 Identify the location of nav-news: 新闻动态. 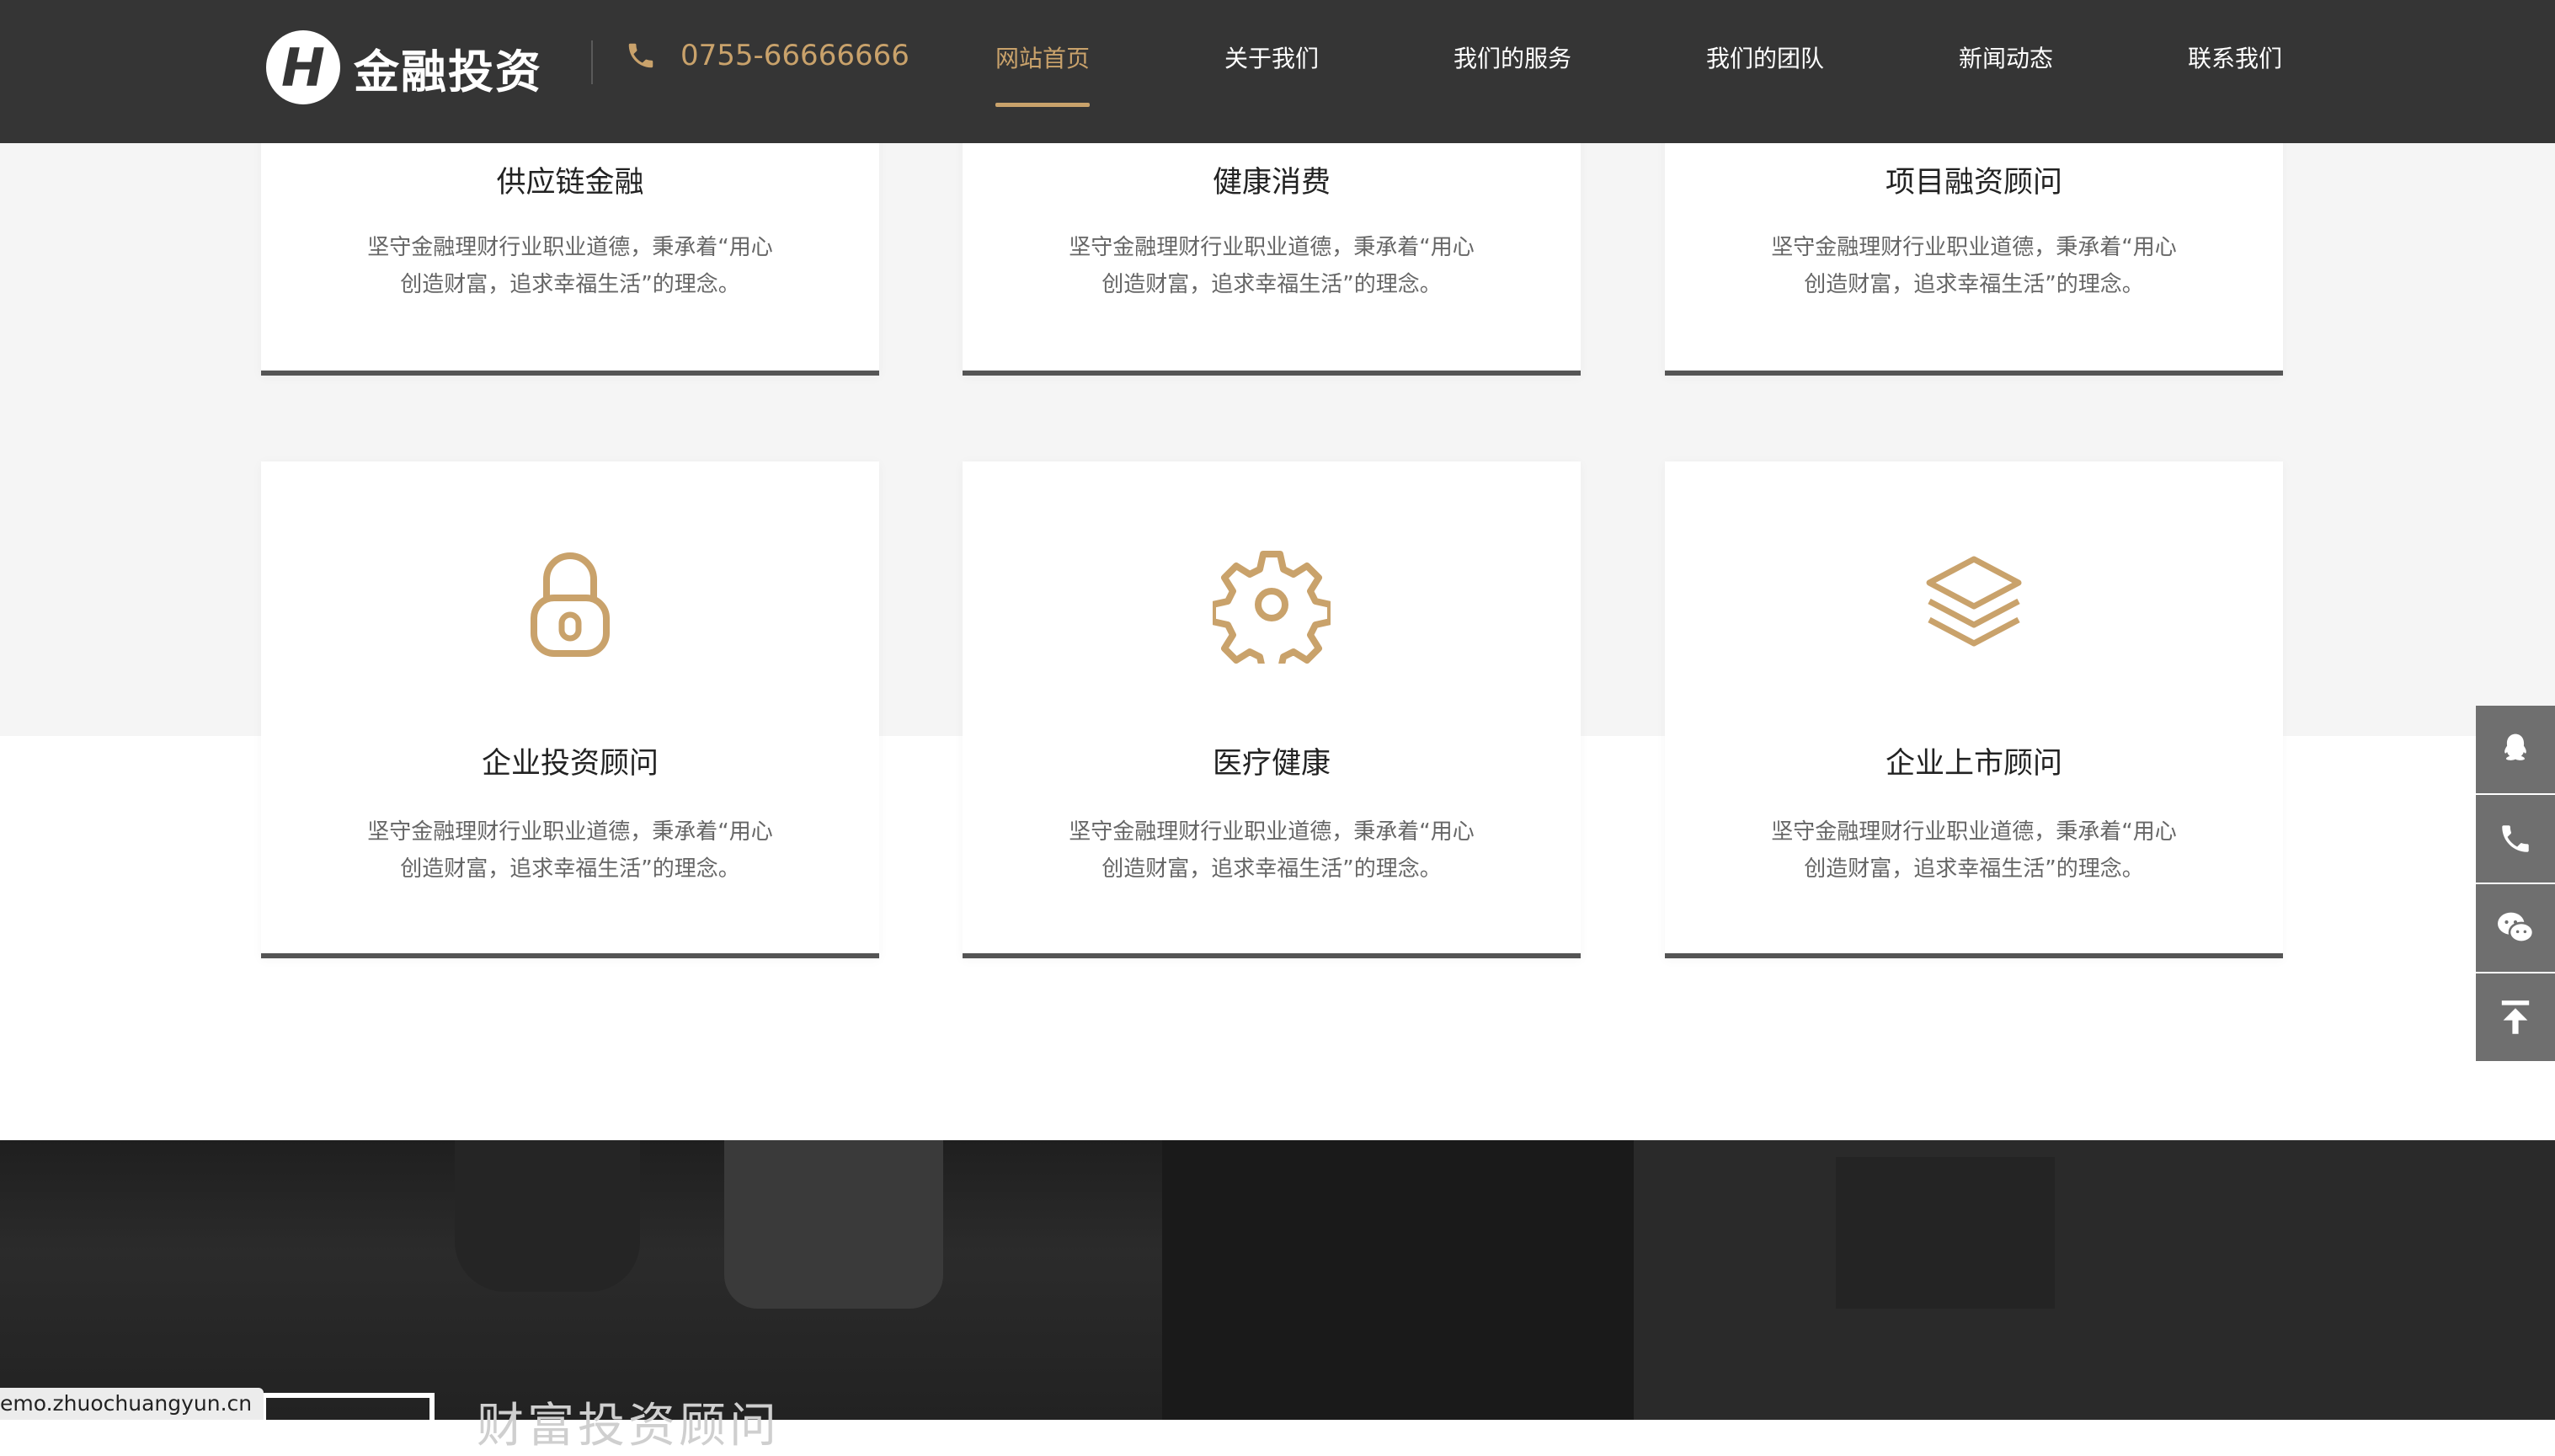
(2006, 57).